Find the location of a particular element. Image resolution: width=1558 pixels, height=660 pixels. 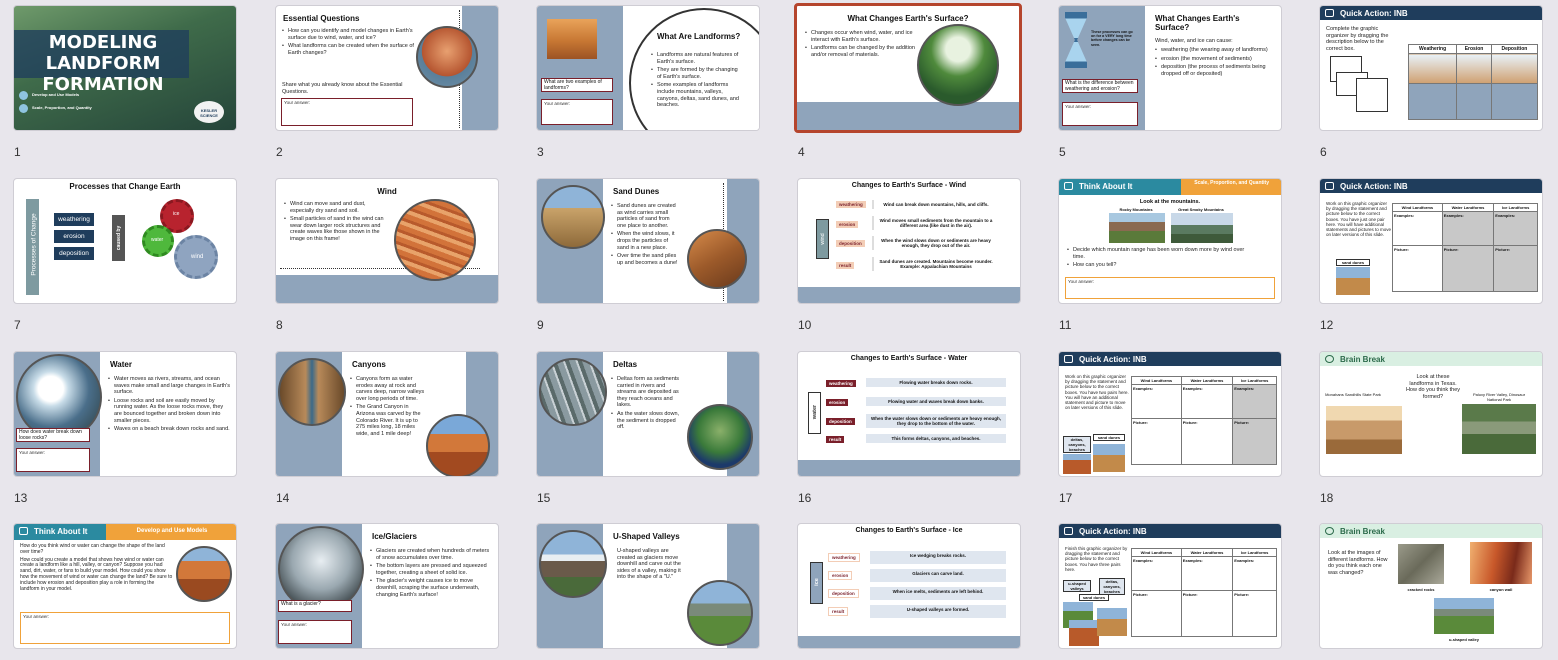

row-text: Glaciers can carve land. is located at coordinates (938, 575).